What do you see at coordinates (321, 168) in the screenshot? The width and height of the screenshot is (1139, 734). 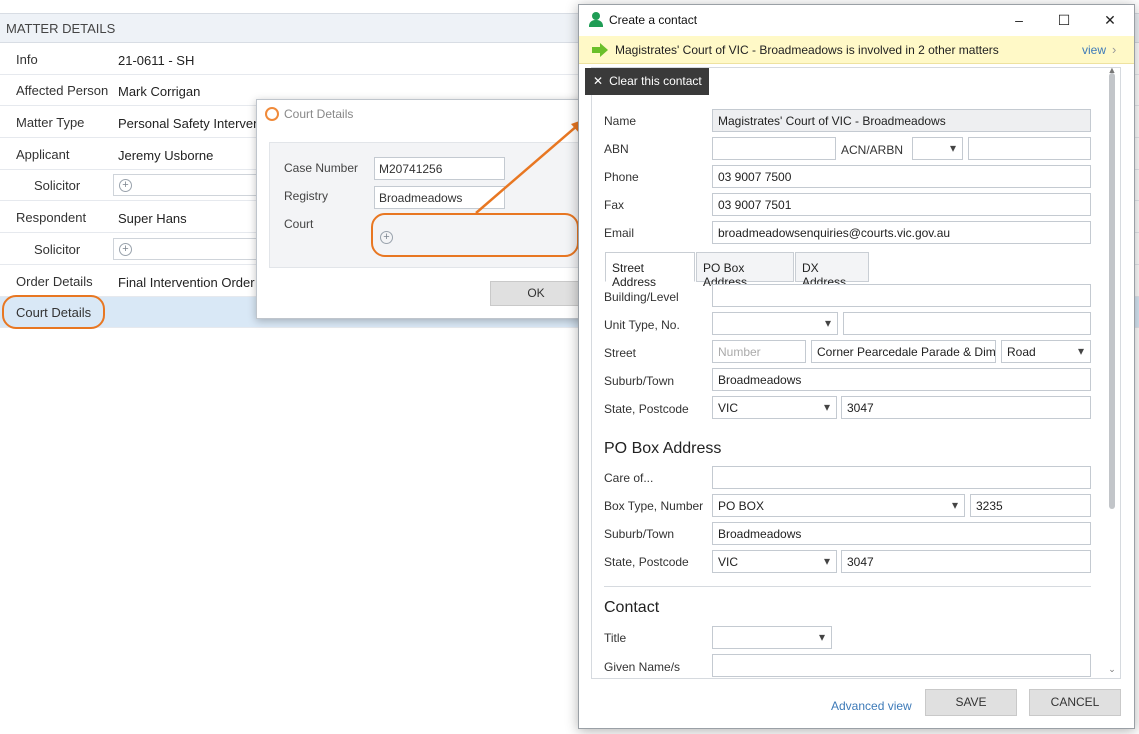 I see `case-number-label: Case Number` at bounding box center [321, 168].